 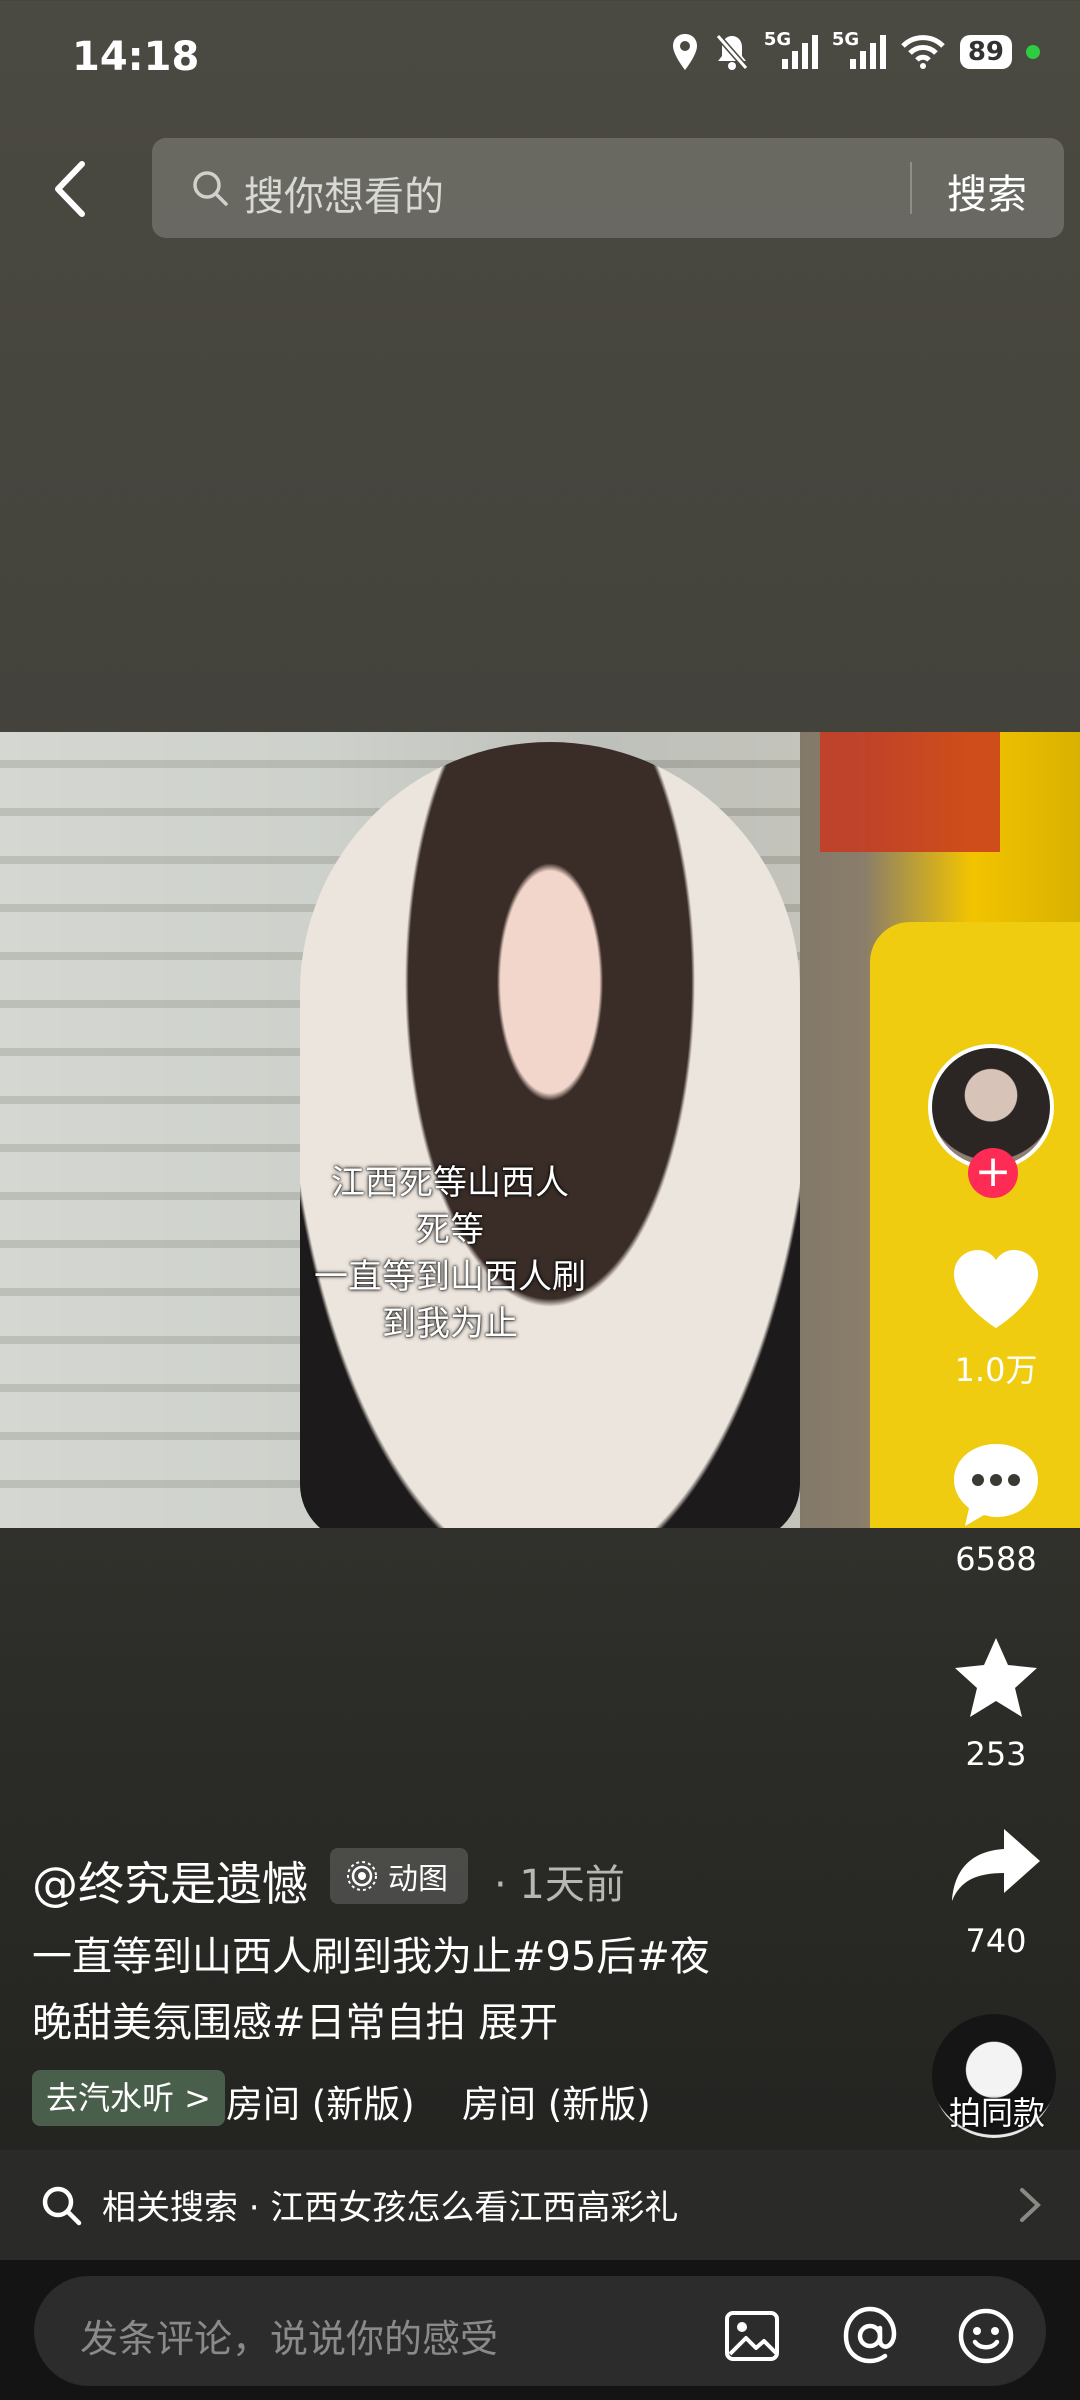 What do you see at coordinates (450, 1324) in the screenshot?
I see `caption-line: 到我为止` at bounding box center [450, 1324].